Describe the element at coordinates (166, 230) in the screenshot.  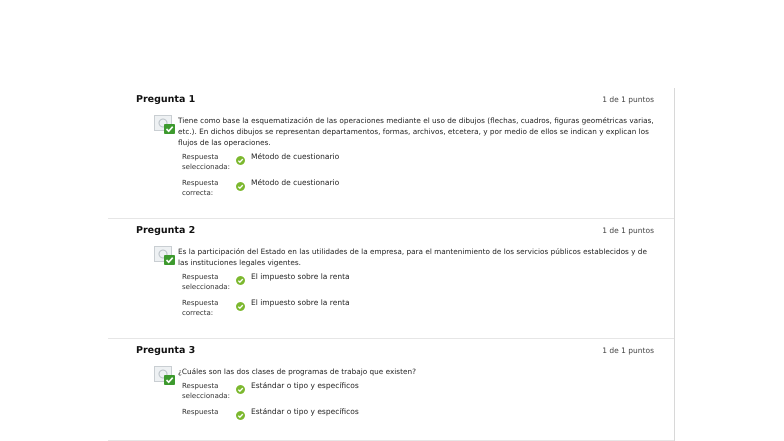
I see `question-title: Pregunta 2` at that location.